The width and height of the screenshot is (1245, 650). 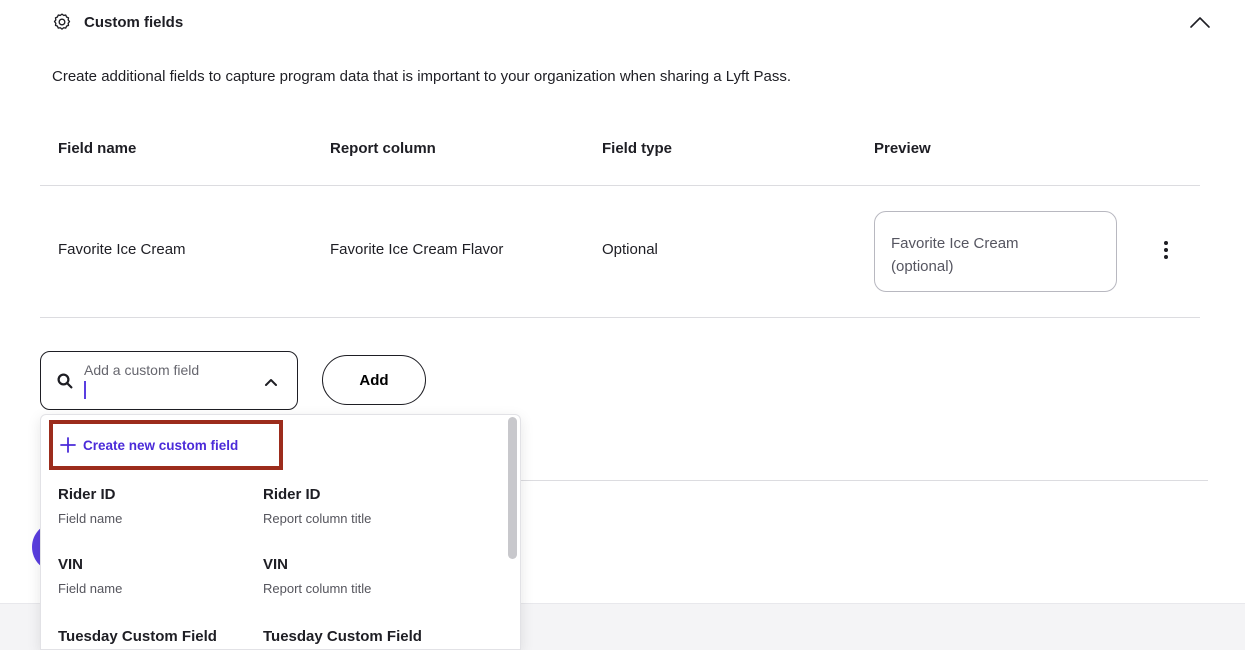 I want to click on cell-field-name: Favorite Ice Cream, so click(x=122, y=249).